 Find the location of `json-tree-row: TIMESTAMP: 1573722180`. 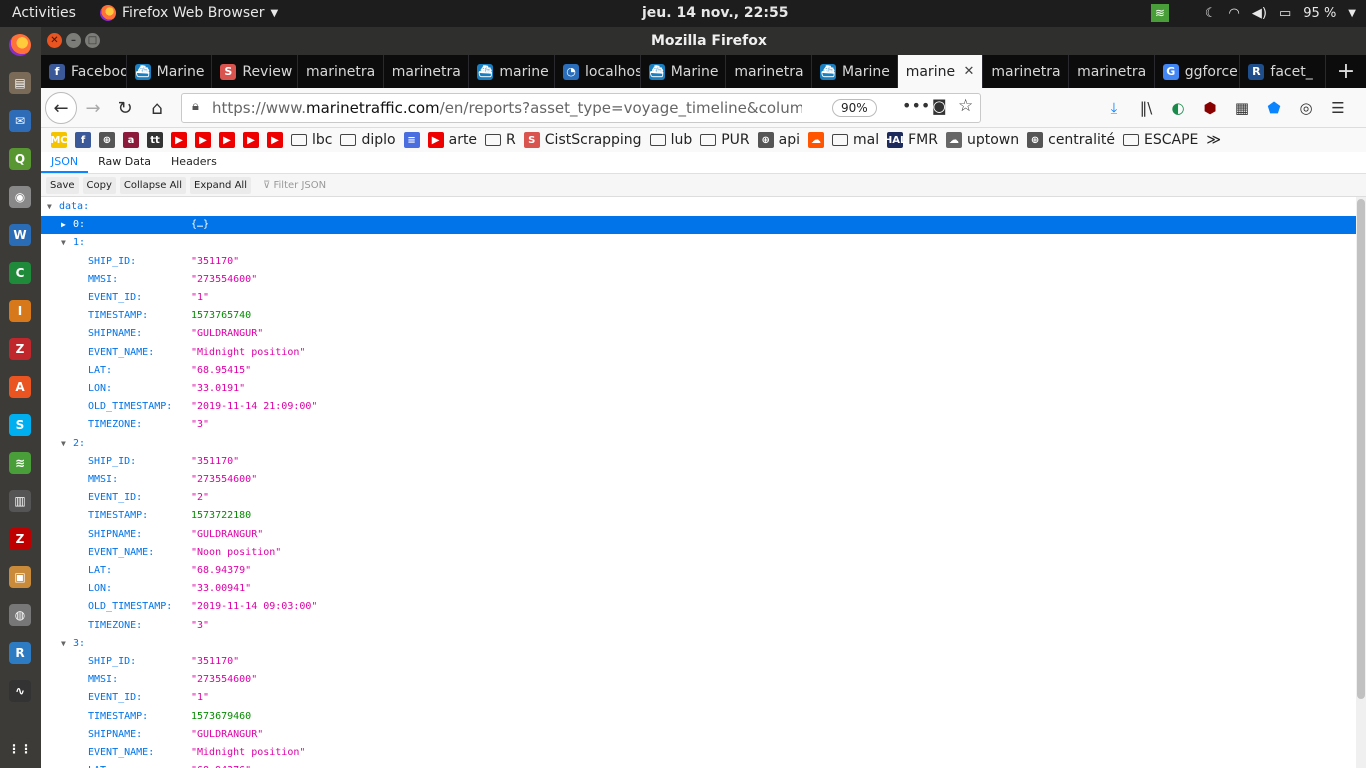

json-tree-row: TIMESTAMP: 1573722180 is located at coordinates (698, 516).